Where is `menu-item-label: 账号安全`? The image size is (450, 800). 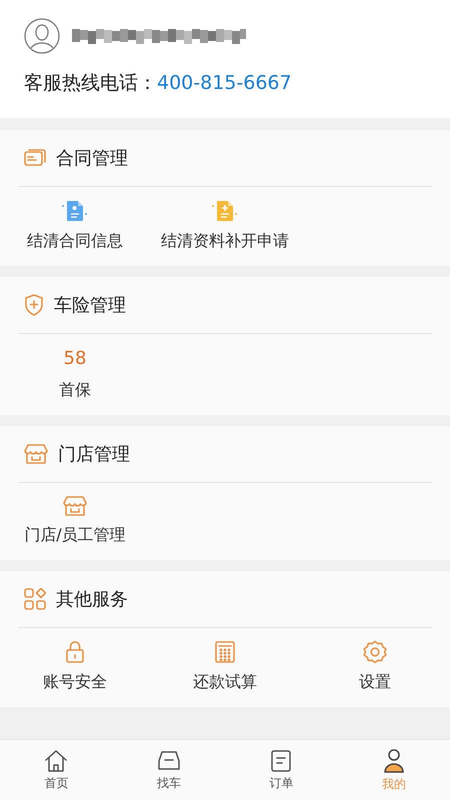 menu-item-label: 账号安全 is located at coordinates (75, 682).